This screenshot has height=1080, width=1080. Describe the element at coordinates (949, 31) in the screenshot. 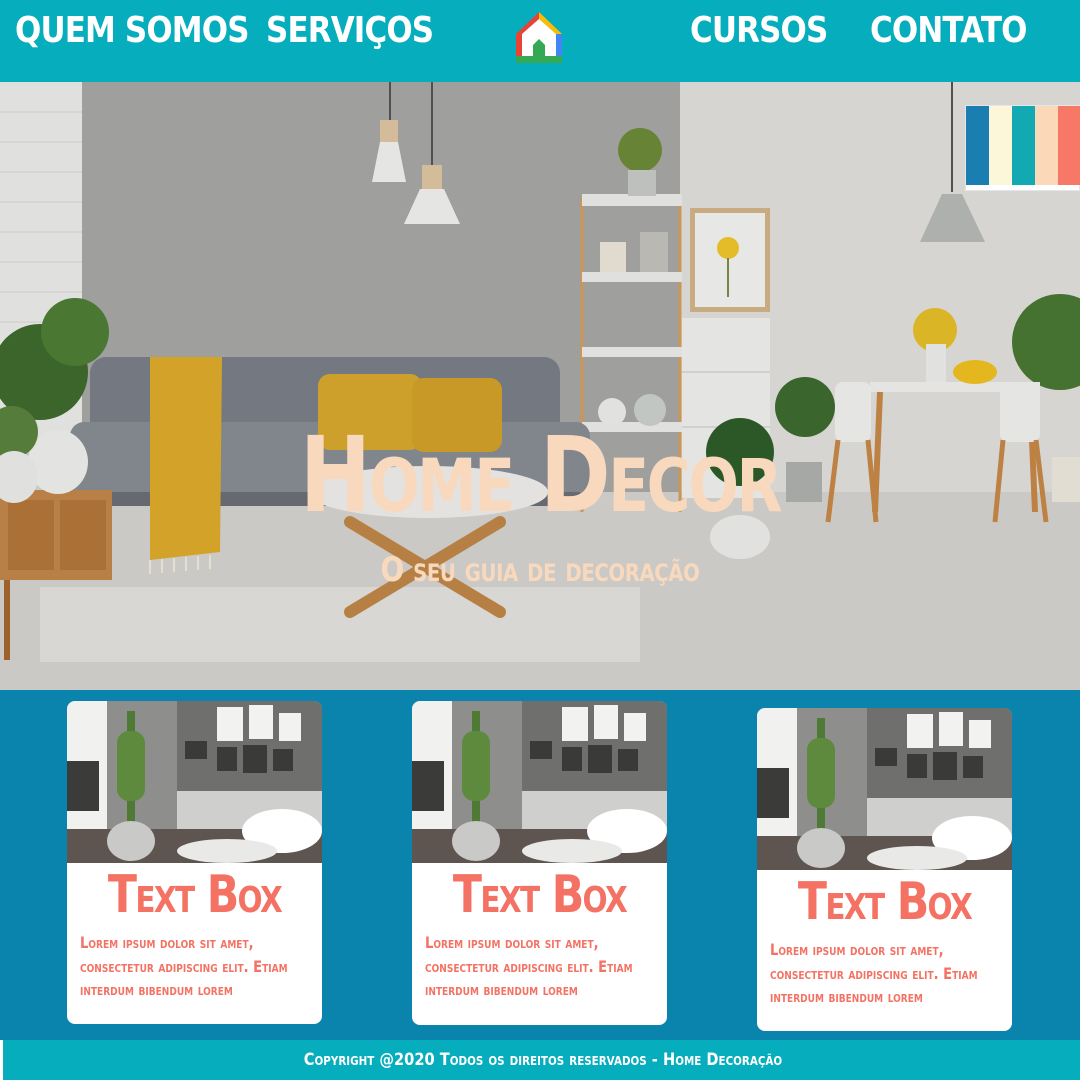

I see `nav-item-contato: CONTATO` at that location.